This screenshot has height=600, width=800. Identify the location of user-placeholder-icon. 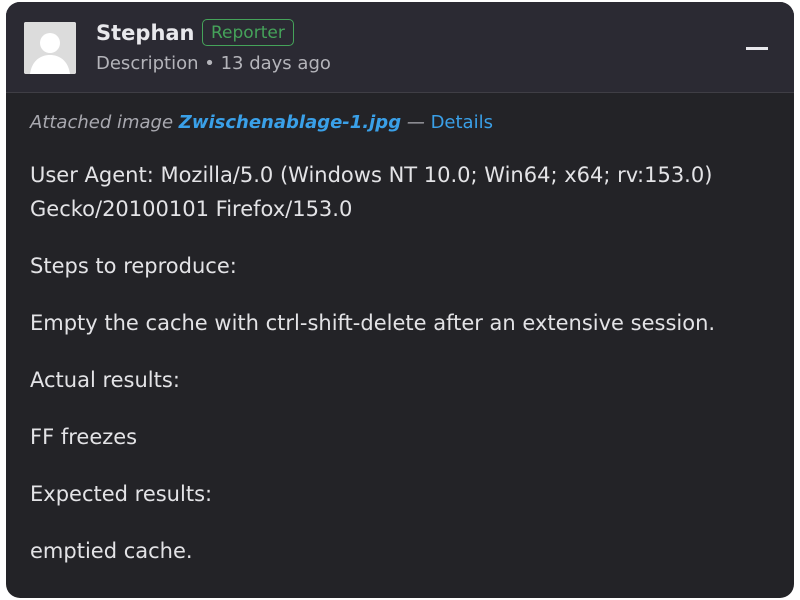
(50, 48).